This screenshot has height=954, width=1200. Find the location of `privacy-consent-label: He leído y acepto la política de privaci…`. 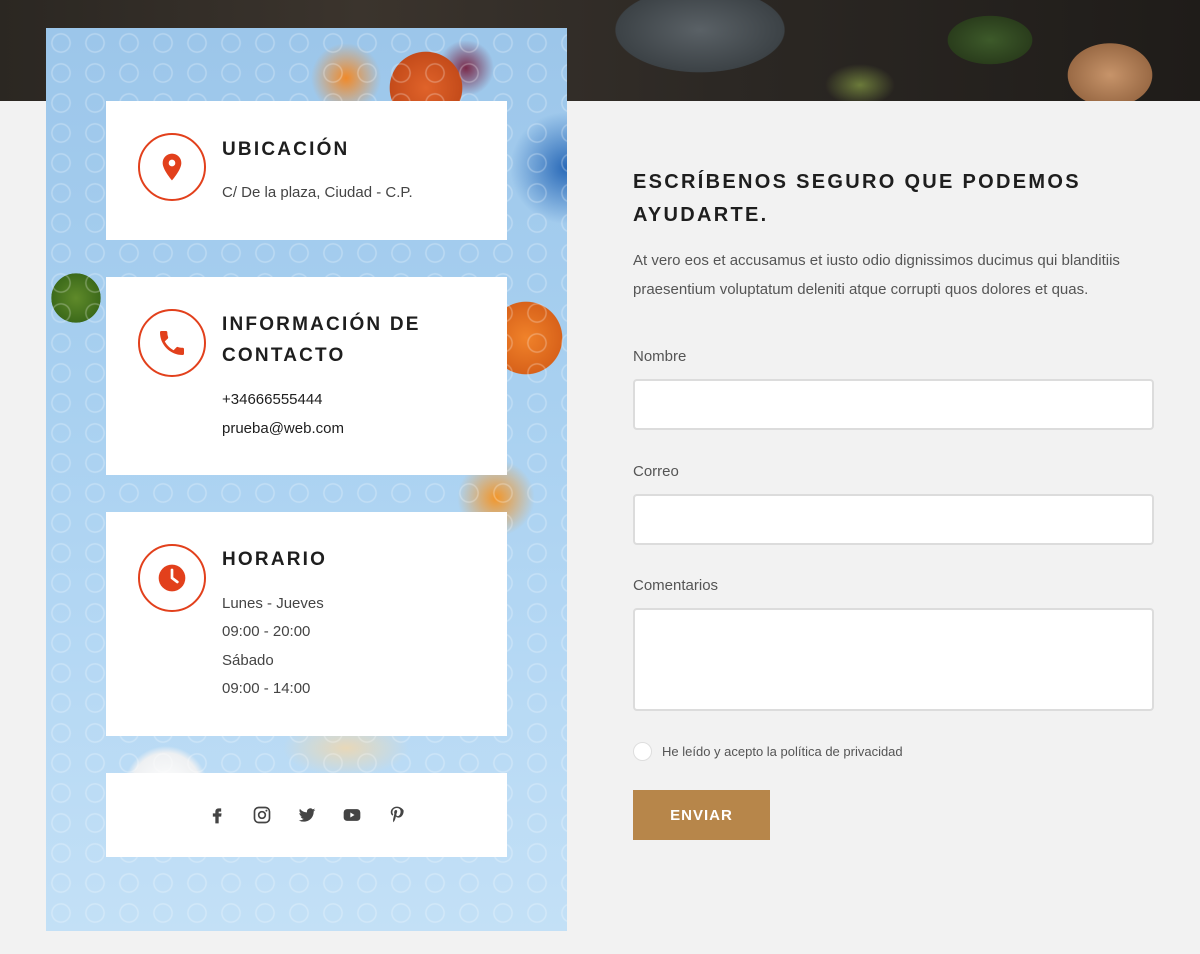

privacy-consent-label: He leído y acepto la política de privaci… is located at coordinates (782, 751).